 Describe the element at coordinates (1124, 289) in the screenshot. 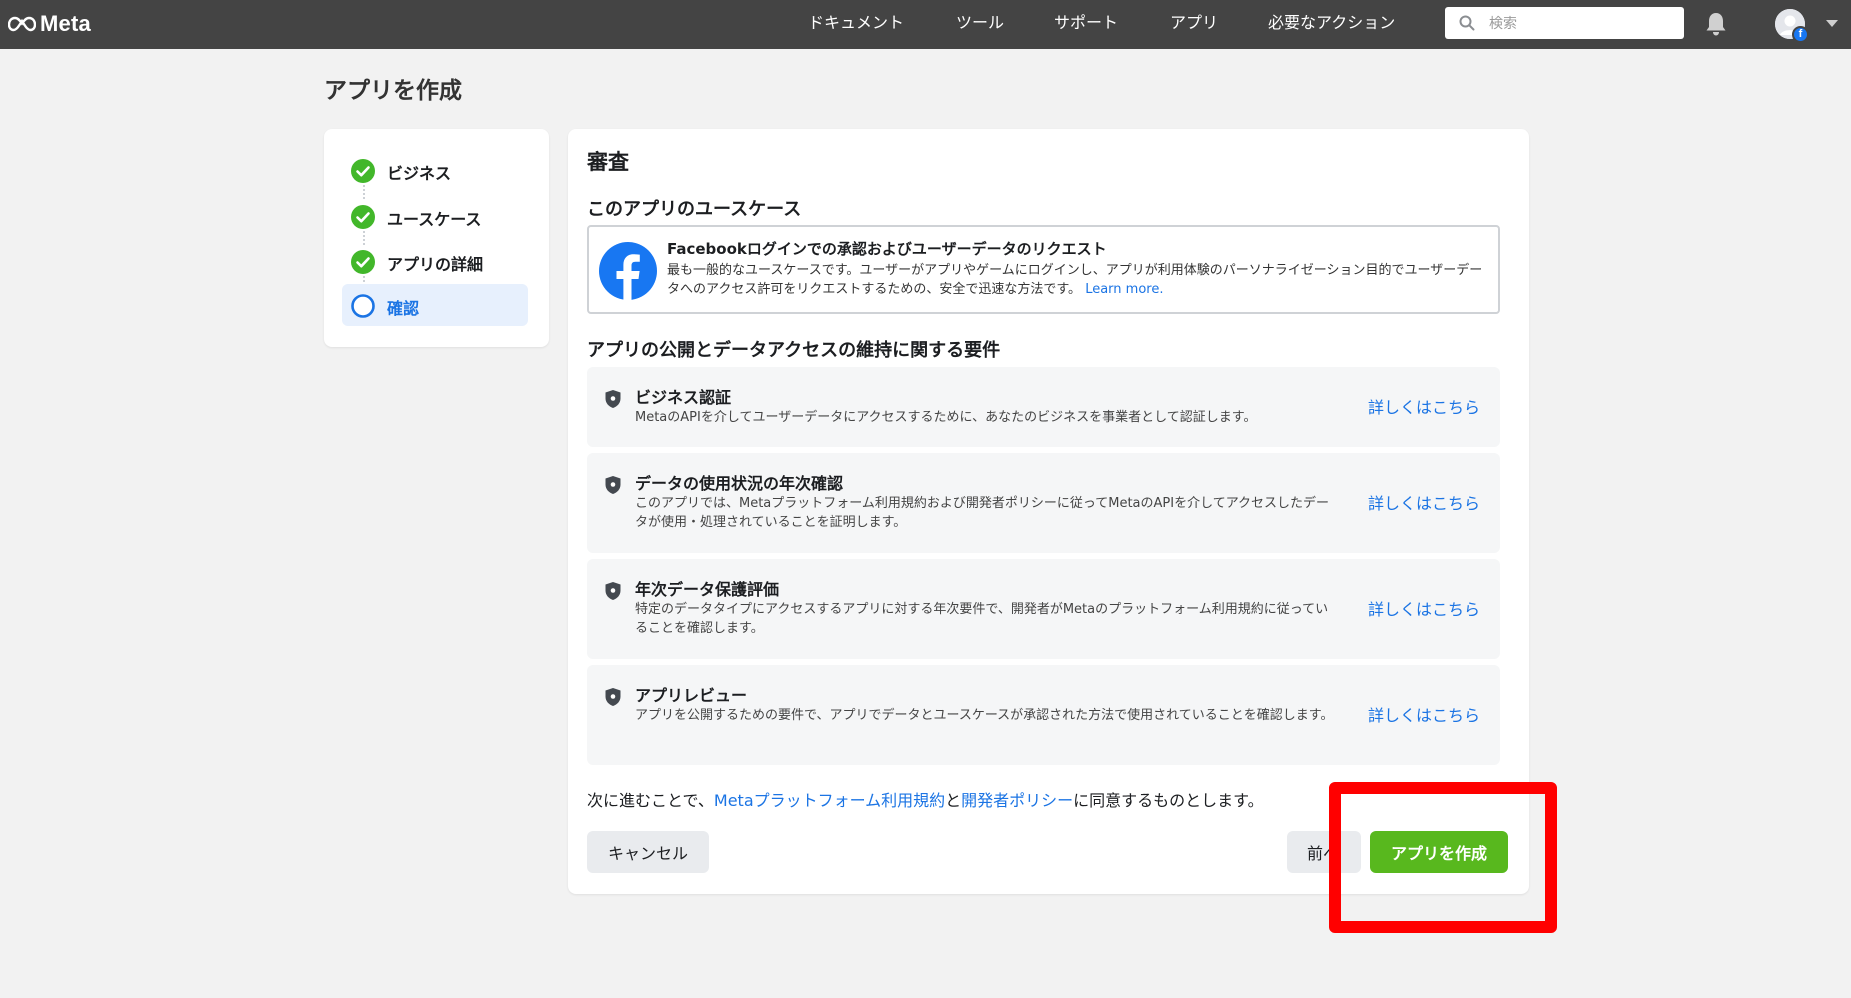

I see `learn-more-link: Learn more.` at that location.